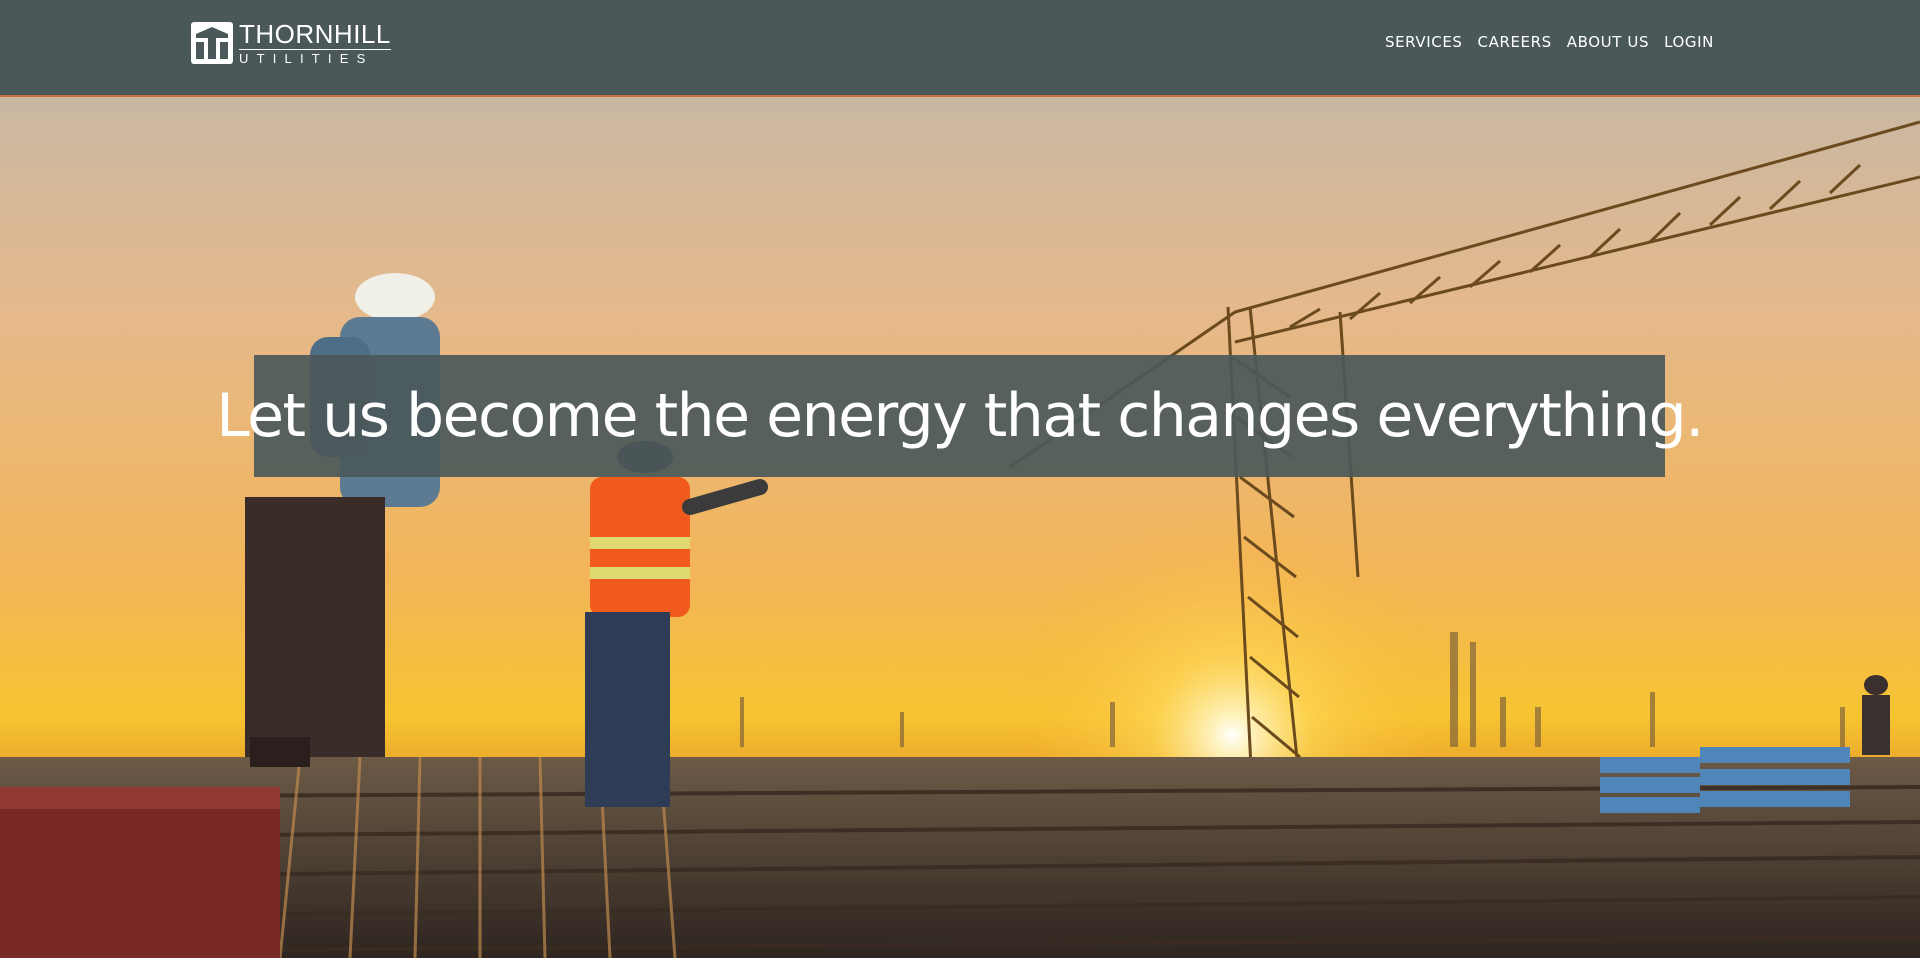 This screenshot has width=1920, height=958. I want to click on main-nav: SERVICES CAREERS ABOUT US LOGIN, so click(1549, 42).